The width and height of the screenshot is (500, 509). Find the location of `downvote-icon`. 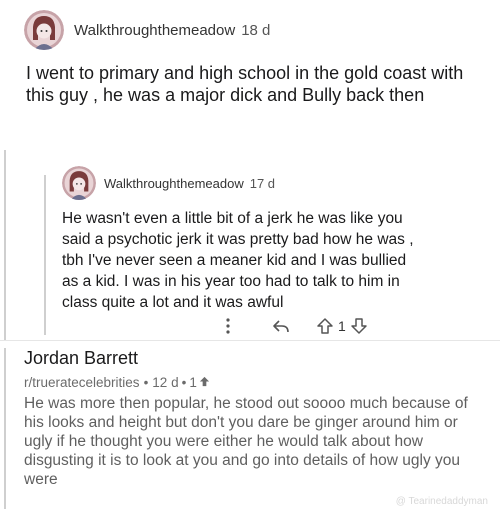

downvote-icon is located at coordinates (359, 326).